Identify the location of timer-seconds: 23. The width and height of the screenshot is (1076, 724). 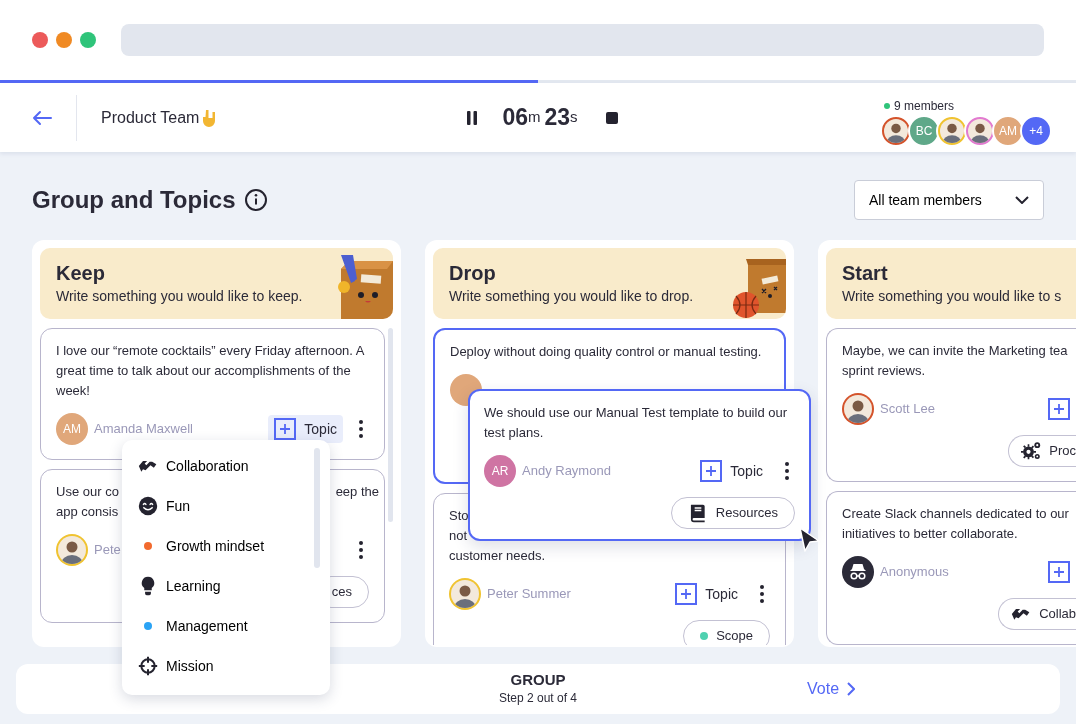
(557, 118).